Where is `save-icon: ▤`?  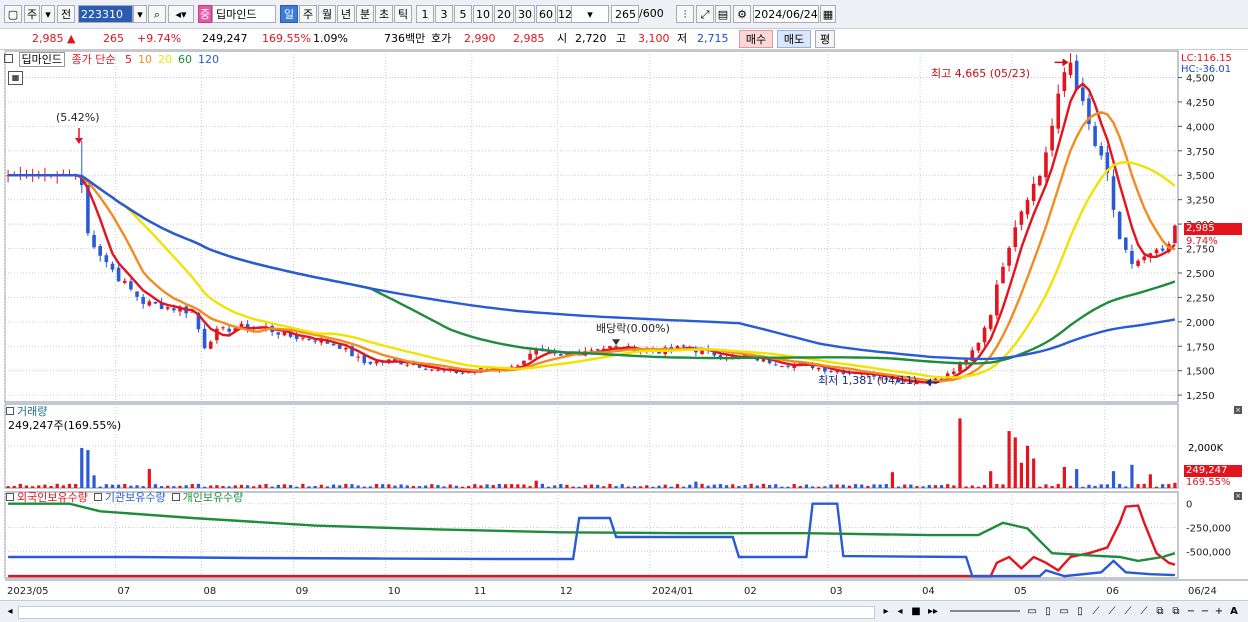
save-icon: ▤ is located at coordinates (723, 14).